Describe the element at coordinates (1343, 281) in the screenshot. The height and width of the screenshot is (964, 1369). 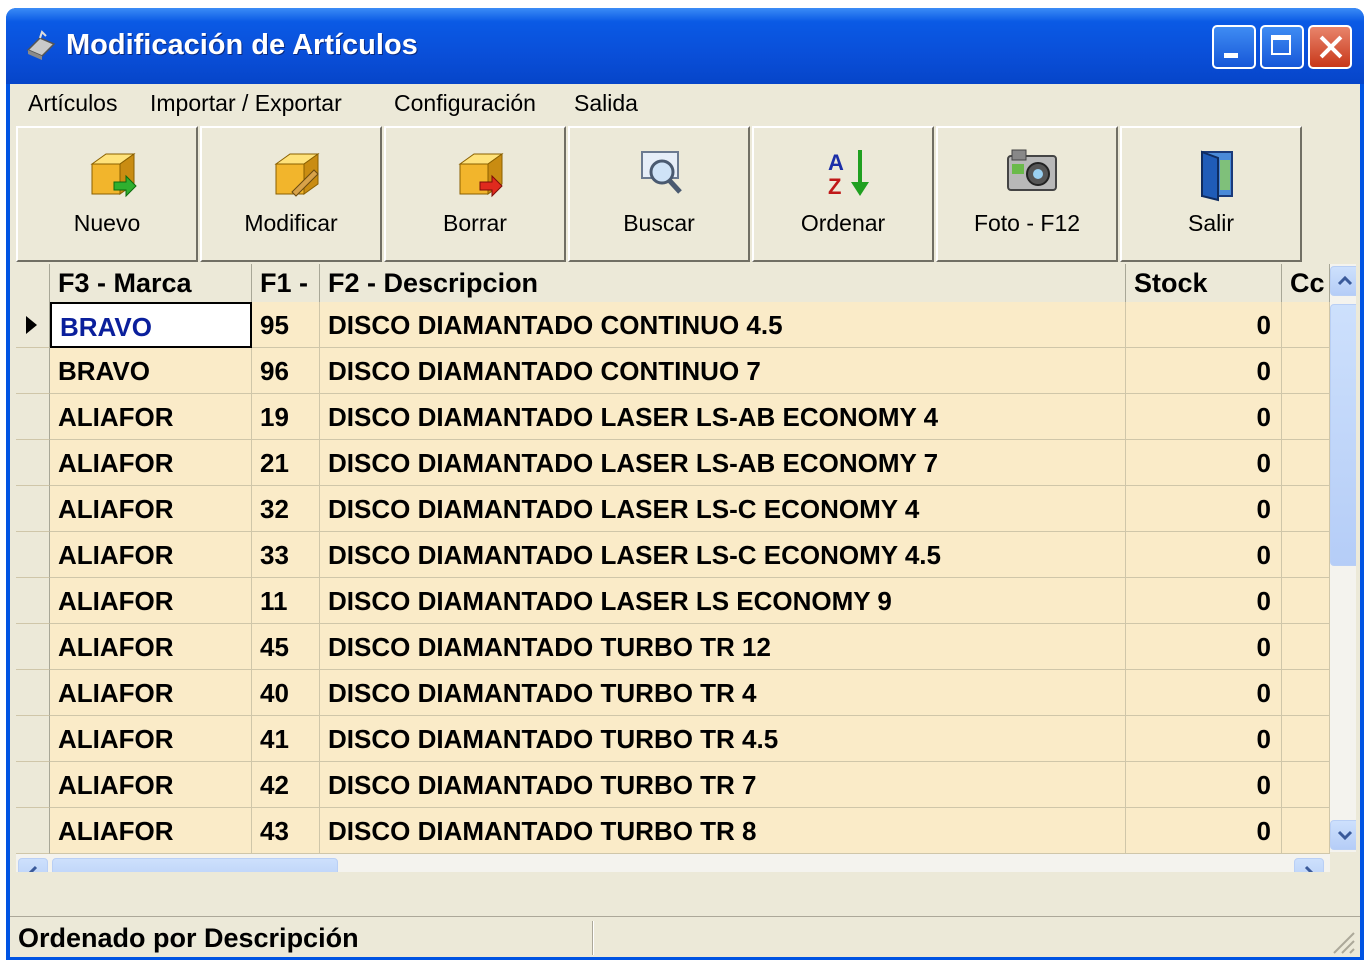
I see `scroll-up-button` at that location.